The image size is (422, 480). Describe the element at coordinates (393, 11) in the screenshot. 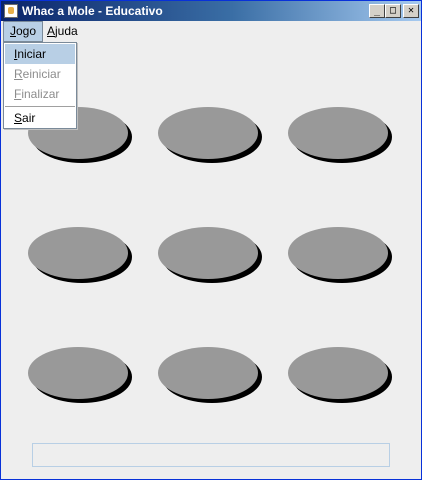

I see `maximize-button: □` at that location.